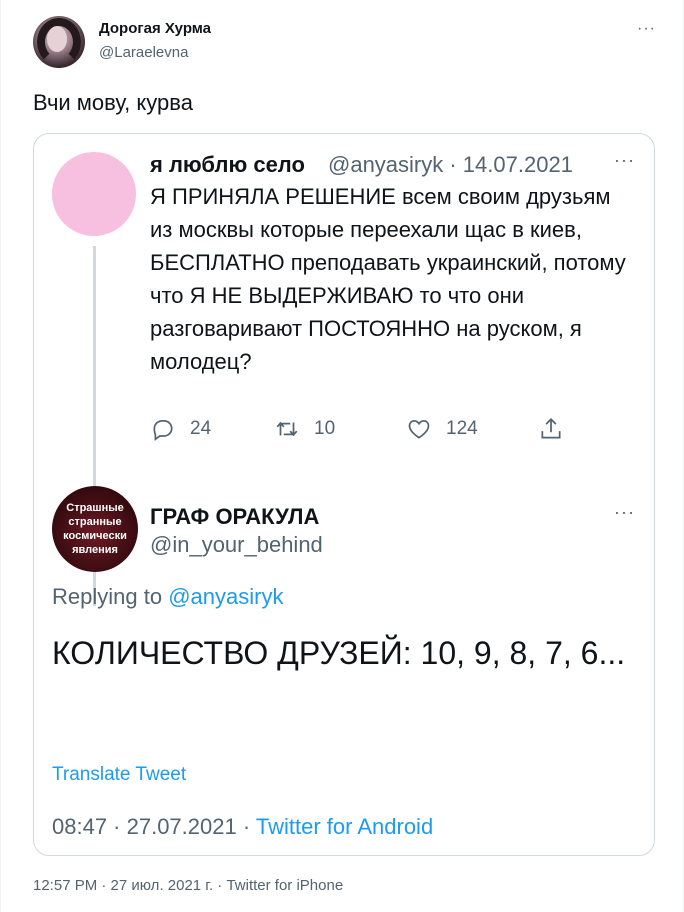 This screenshot has height=912, width=684. Describe the element at coordinates (143, 52) in the screenshot. I see `author-handle: @Laraelevna` at that location.